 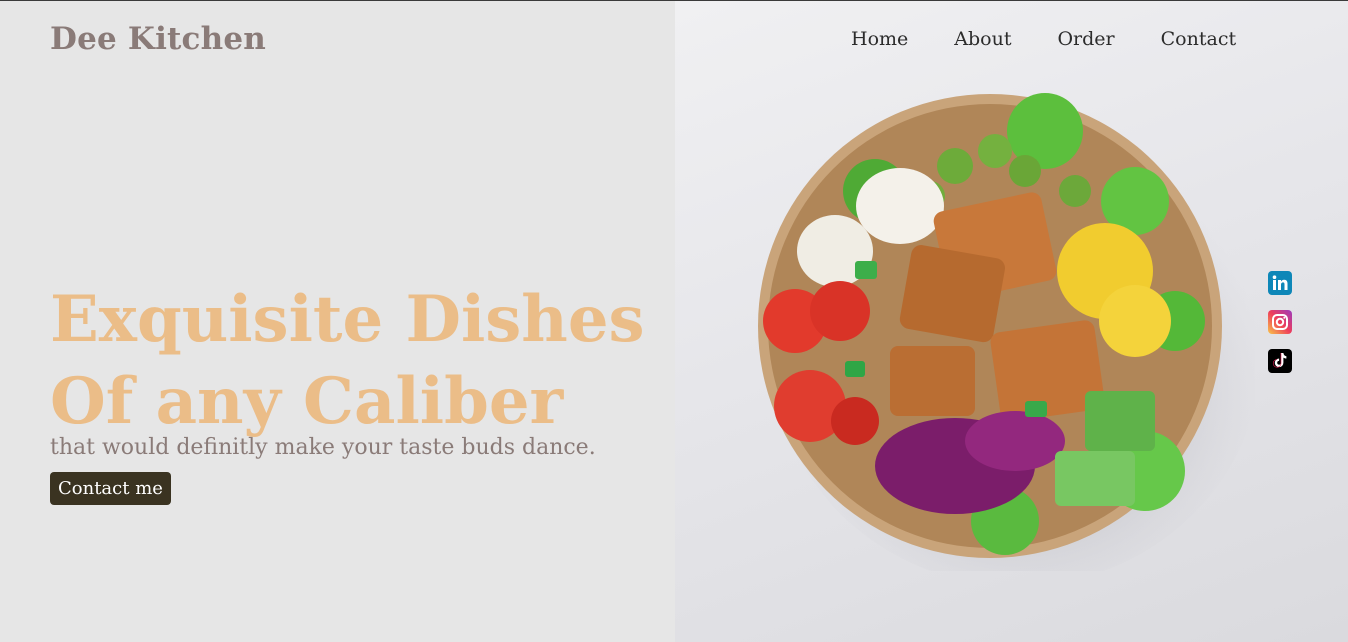 What do you see at coordinates (879, 39) in the screenshot?
I see `nav-home: Home` at bounding box center [879, 39].